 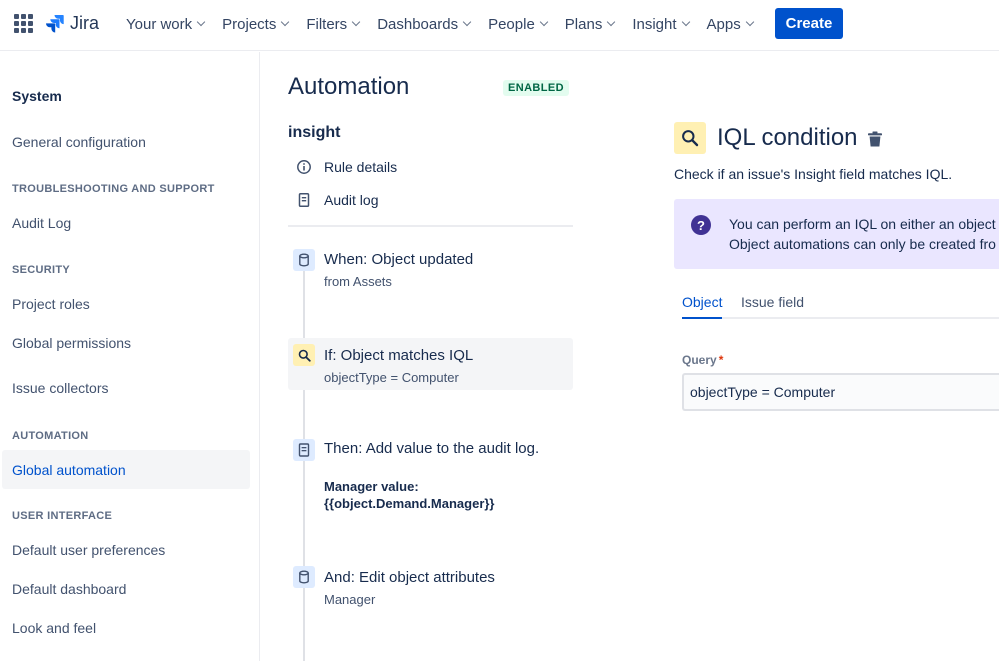 What do you see at coordinates (840, 306) in the screenshot?
I see `panel-tabs: Object Issue field` at bounding box center [840, 306].